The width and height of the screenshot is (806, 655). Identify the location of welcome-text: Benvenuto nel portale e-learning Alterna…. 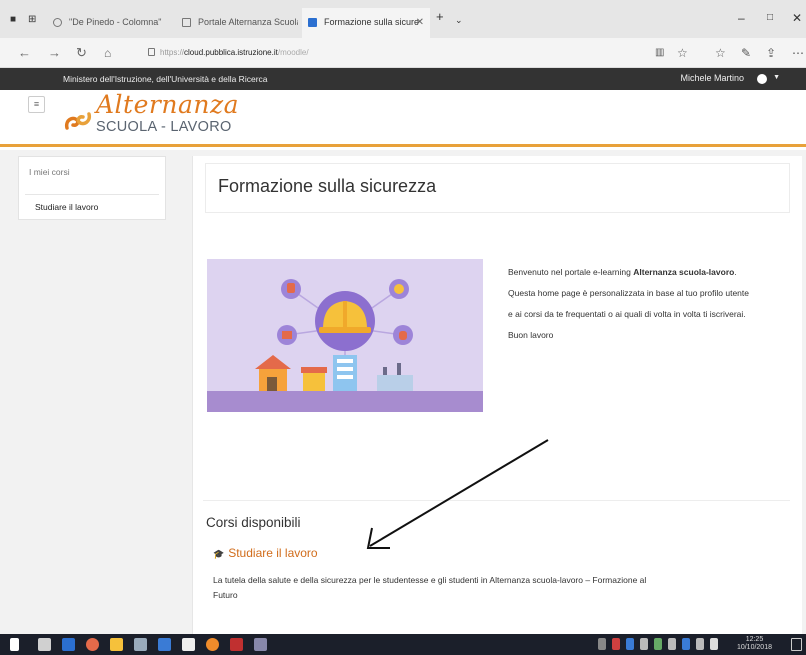
(640, 307).